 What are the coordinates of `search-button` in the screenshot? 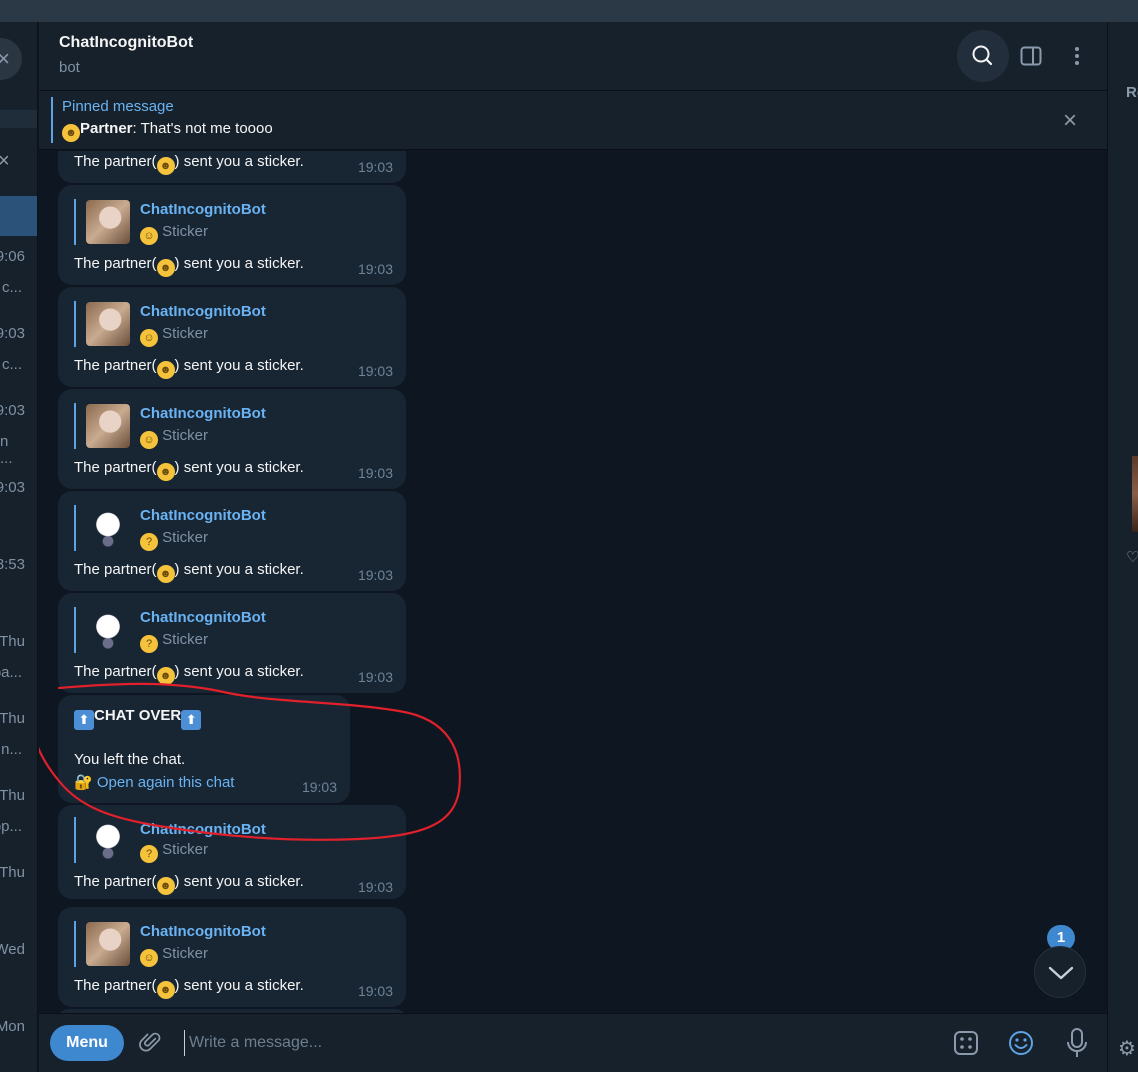 It's located at (983, 56).